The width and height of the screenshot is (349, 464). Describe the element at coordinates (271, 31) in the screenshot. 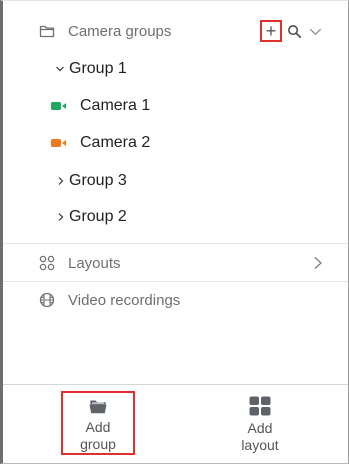

I see `add-group-icon-button: +` at that location.